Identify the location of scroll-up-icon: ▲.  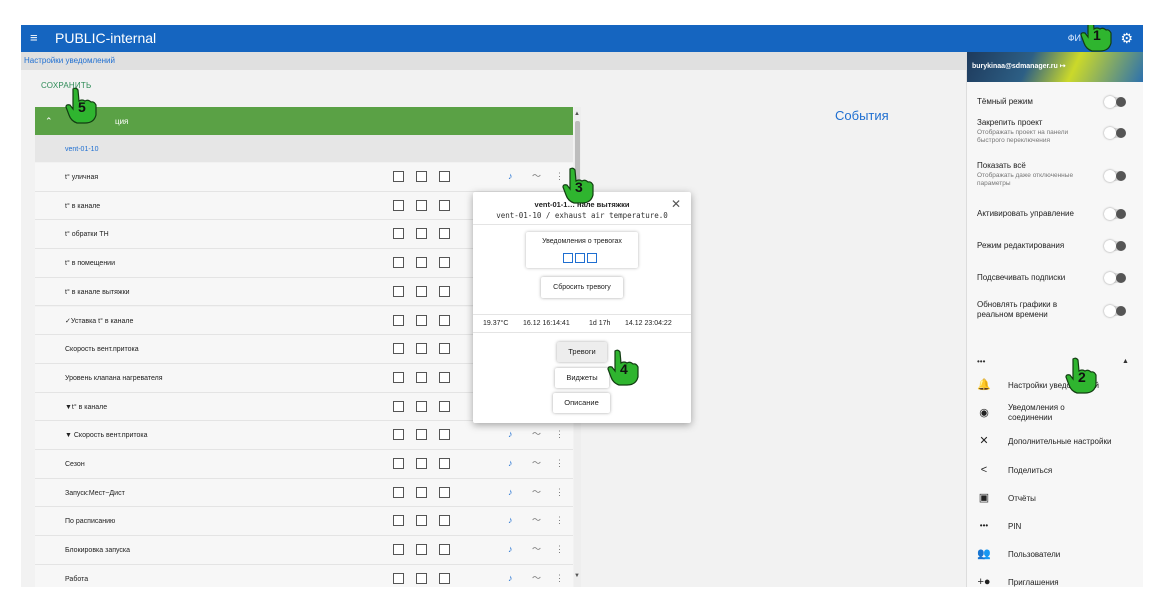
(577, 114).